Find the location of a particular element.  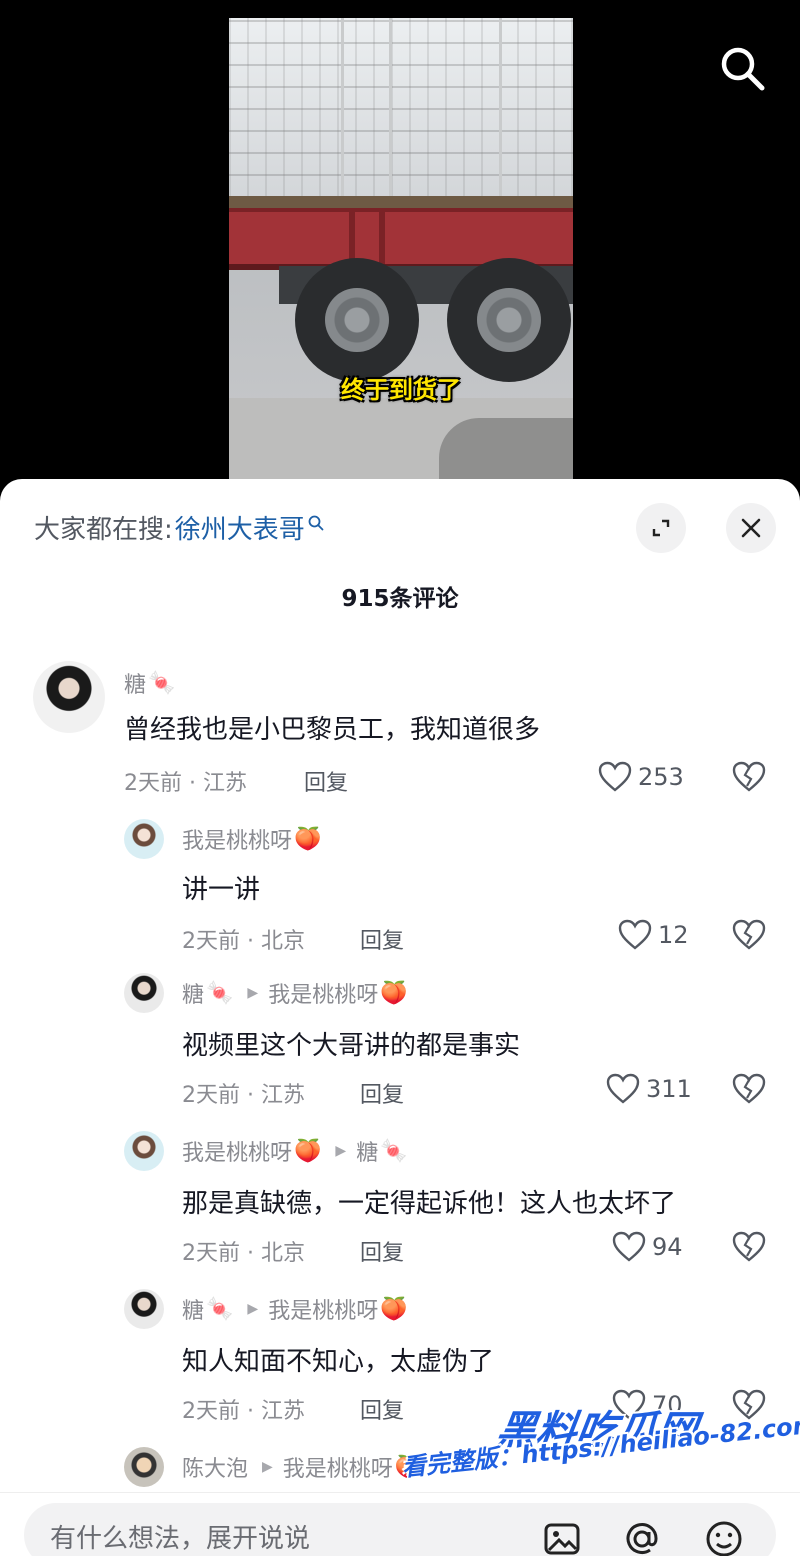

search-suggestion-keyword: 徐州大表哥 is located at coordinates (240, 527).